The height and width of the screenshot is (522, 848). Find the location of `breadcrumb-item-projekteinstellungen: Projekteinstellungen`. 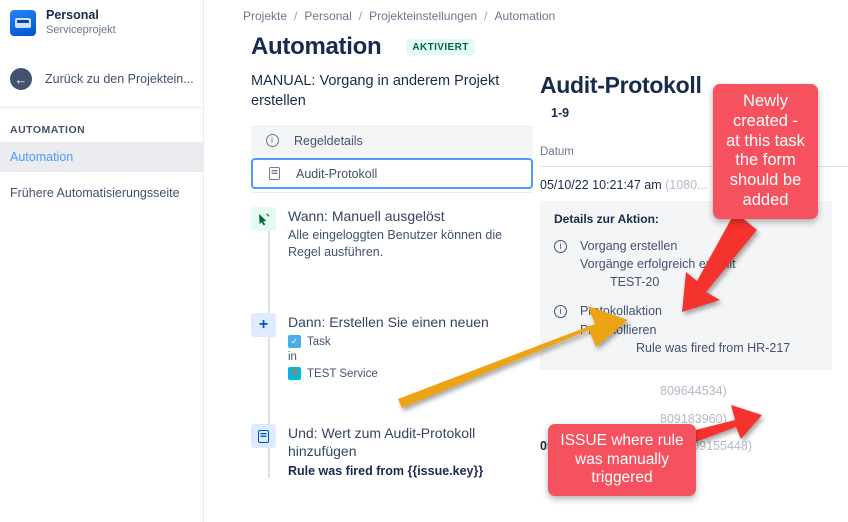

breadcrumb-item-projekteinstellungen: Projekteinstellungen is located at coordinates (423, 16).